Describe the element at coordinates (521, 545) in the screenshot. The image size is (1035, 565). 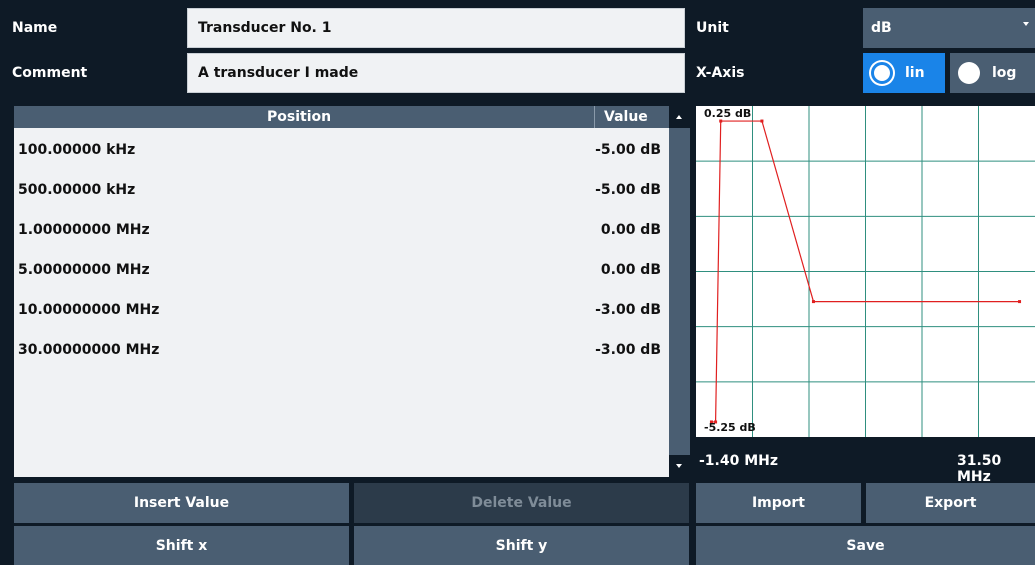
I see `shift-y-button: Shift y` at that location.